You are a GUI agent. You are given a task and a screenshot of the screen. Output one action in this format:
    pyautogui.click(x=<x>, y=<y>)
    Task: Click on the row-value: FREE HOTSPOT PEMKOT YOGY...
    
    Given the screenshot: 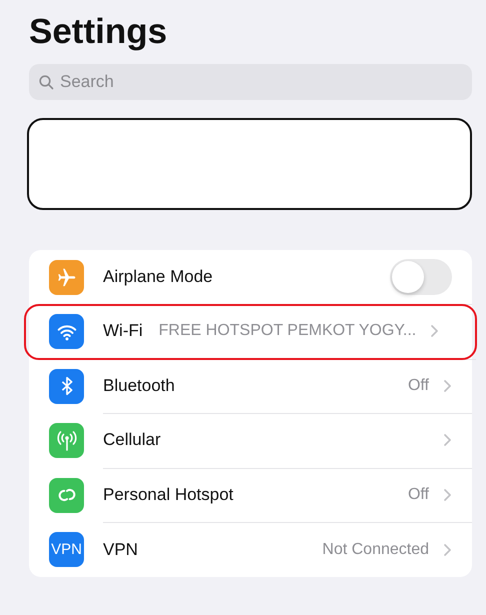 What is the action you would take?
    pyautogui.click(x=287, y=331)
    